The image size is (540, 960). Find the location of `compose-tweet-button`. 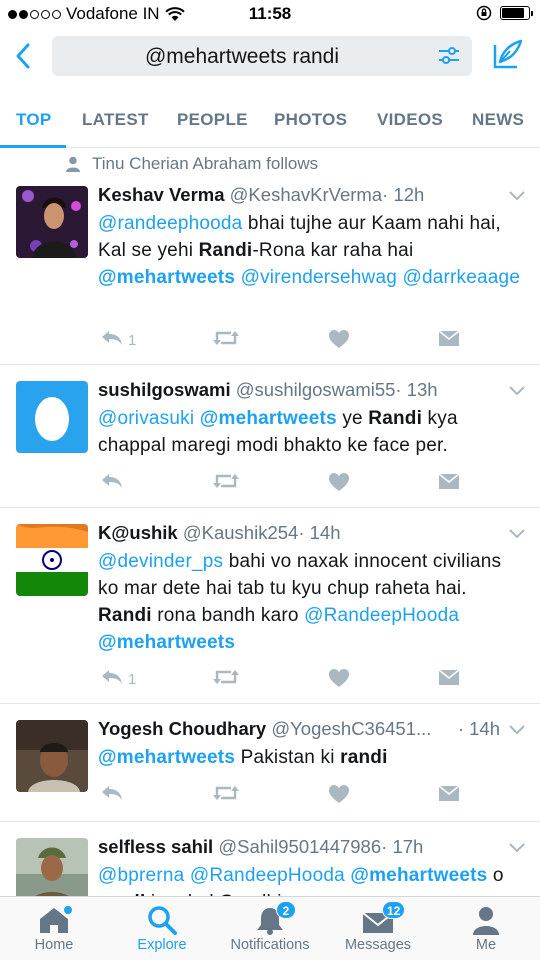

compose-tweet-button is located at coordinates (507, 55).